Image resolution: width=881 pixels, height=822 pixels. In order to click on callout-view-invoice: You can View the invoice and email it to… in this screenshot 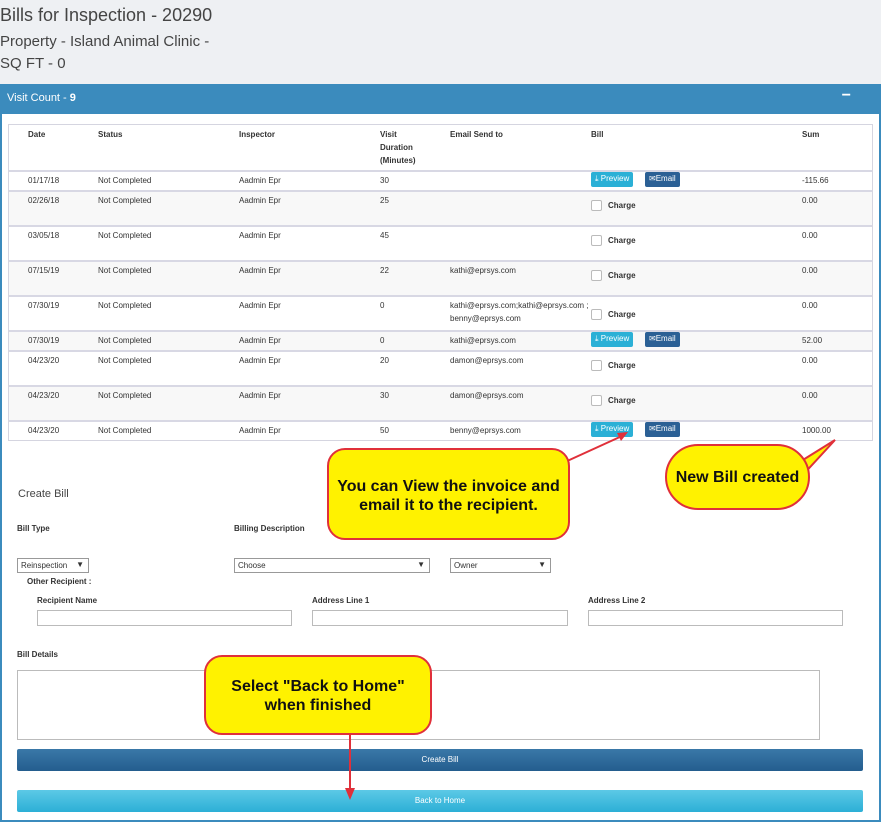, I will do `click(448, 494)`.